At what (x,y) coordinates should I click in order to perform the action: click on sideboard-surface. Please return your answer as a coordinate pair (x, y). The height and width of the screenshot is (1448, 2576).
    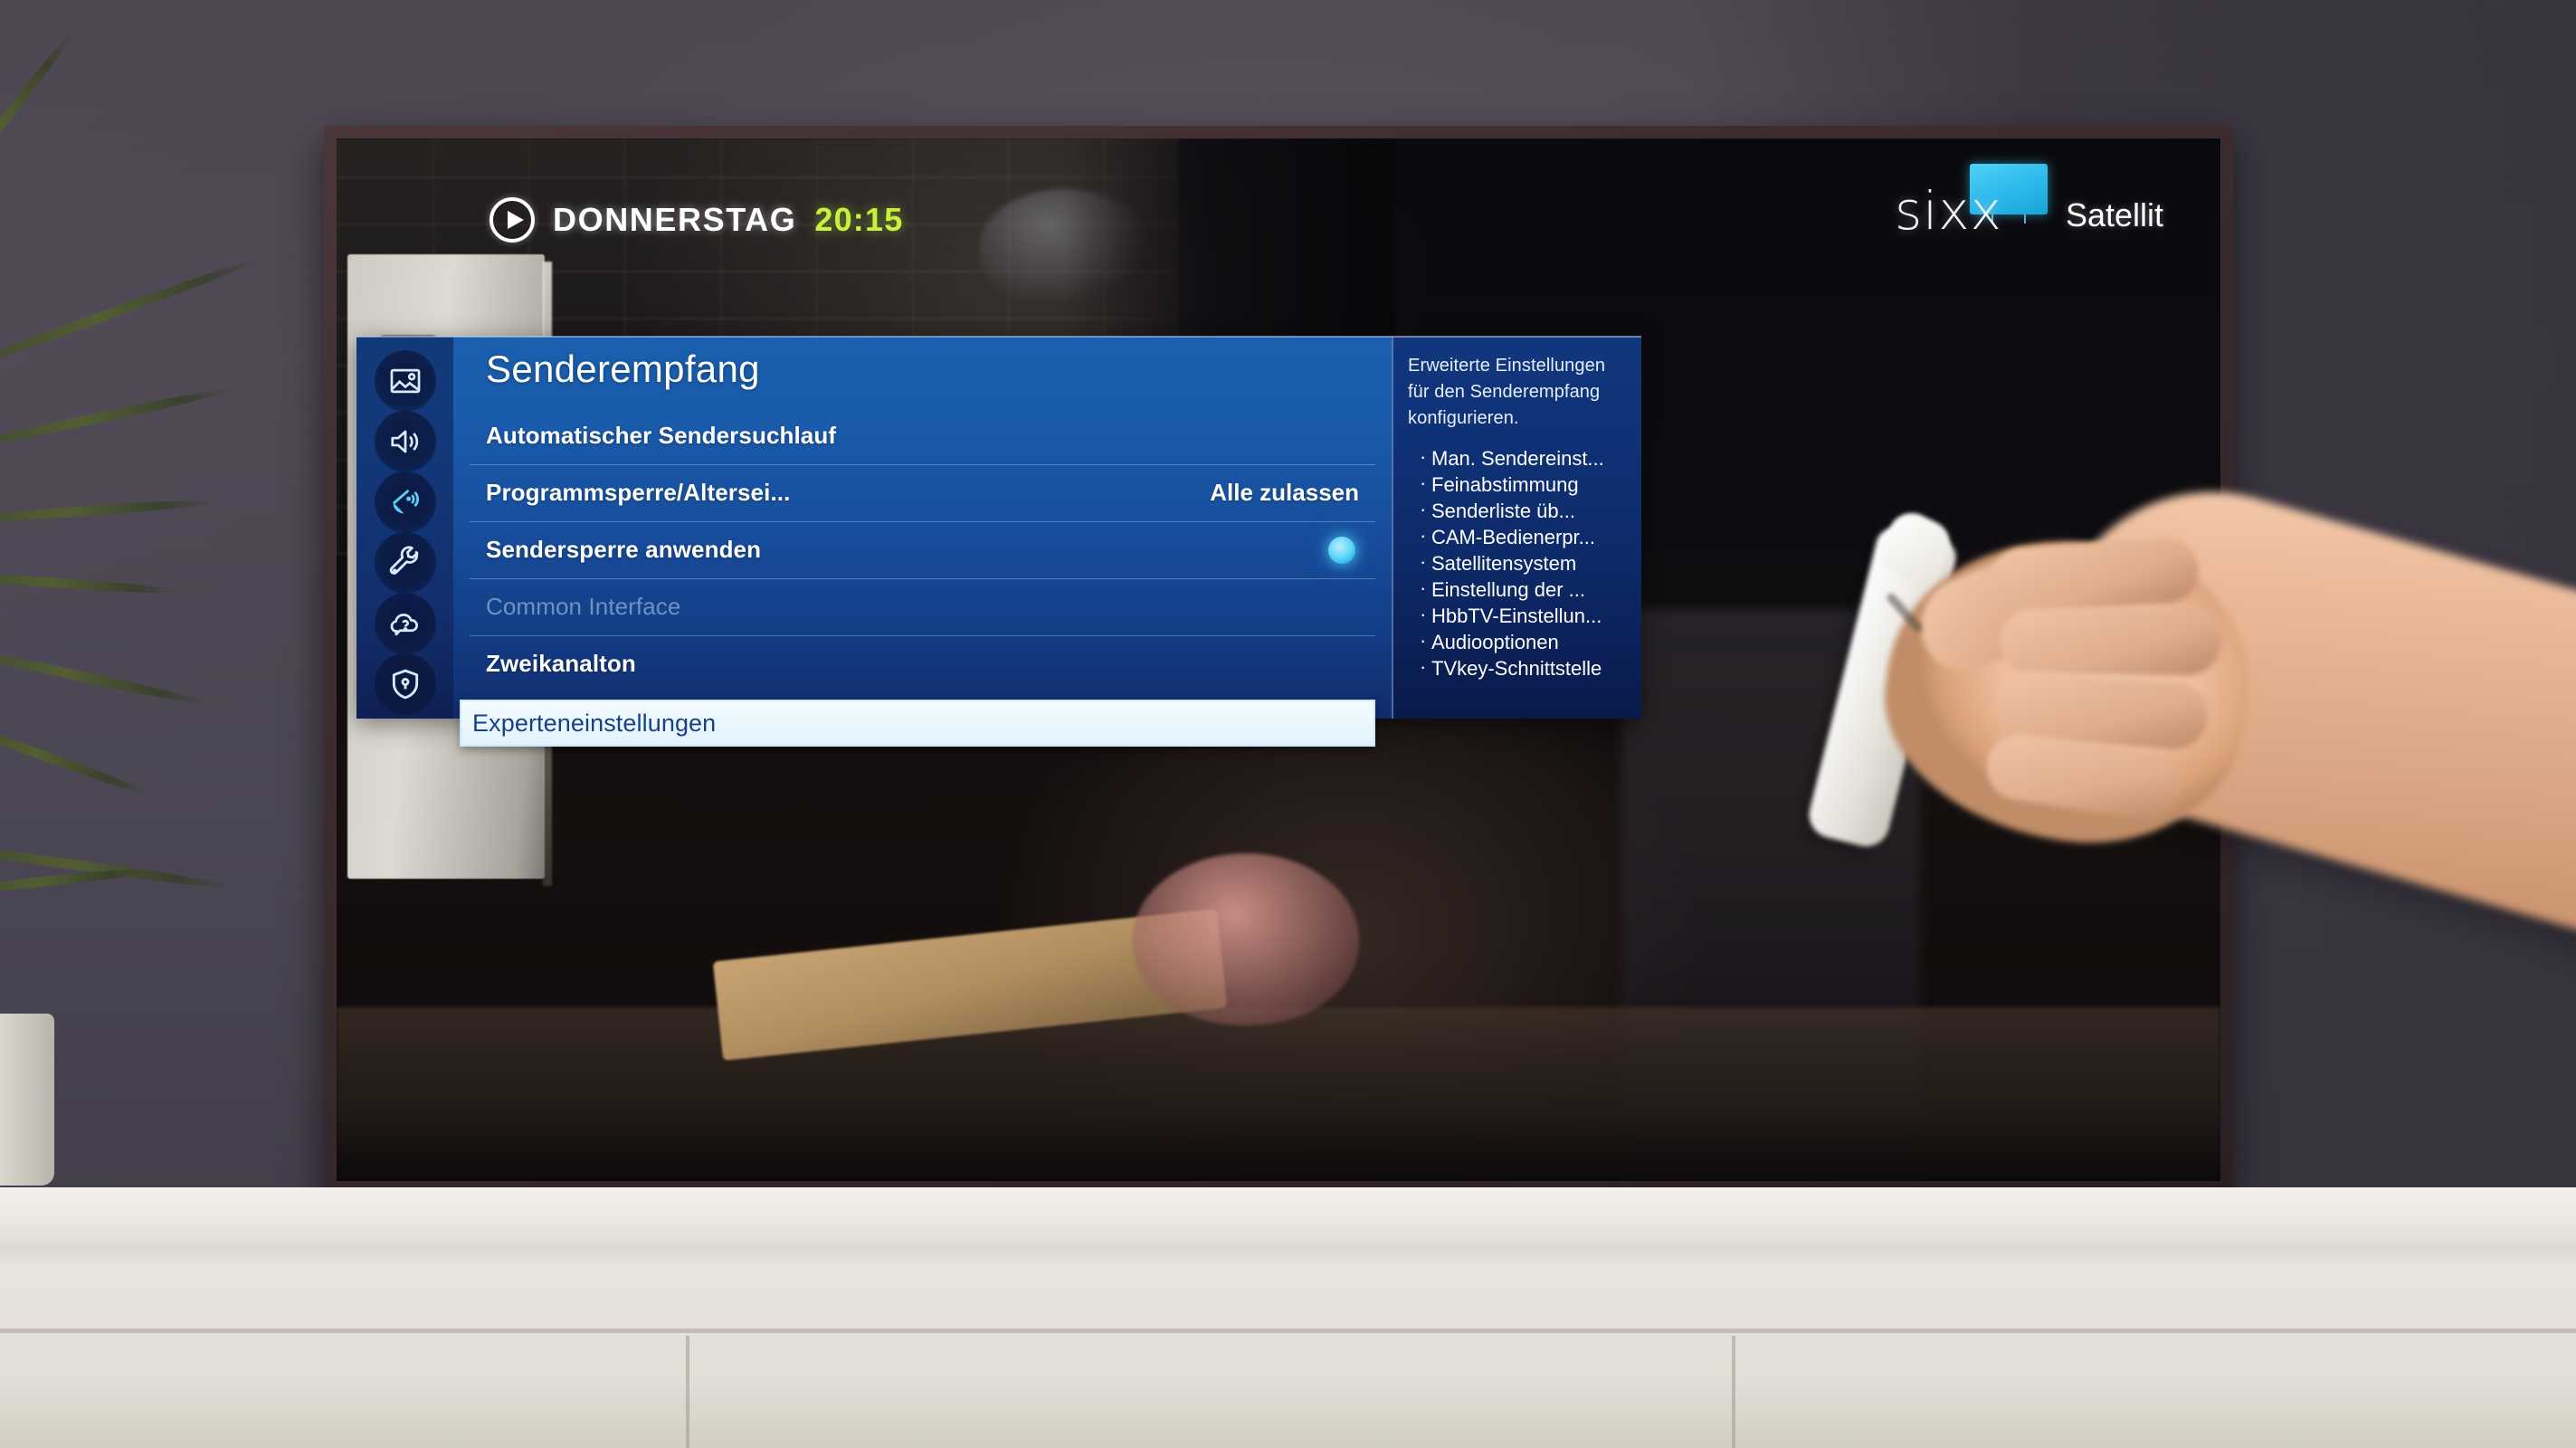
    Looking at the image, I should click on (1288, 1206).